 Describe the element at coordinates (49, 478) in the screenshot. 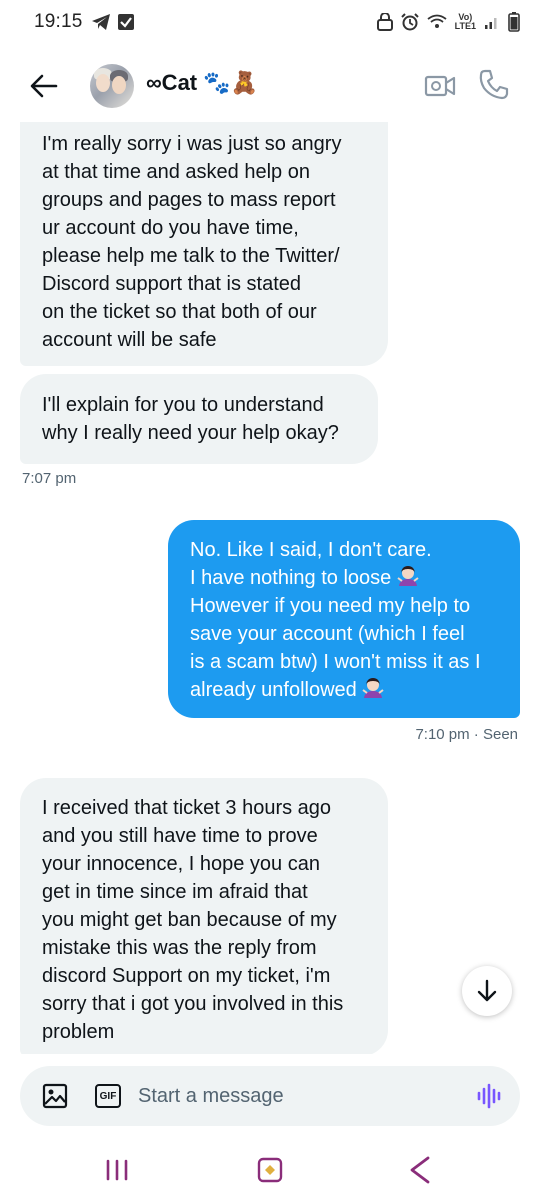

I see `message-timestamp: 7:07 pm` at that location.